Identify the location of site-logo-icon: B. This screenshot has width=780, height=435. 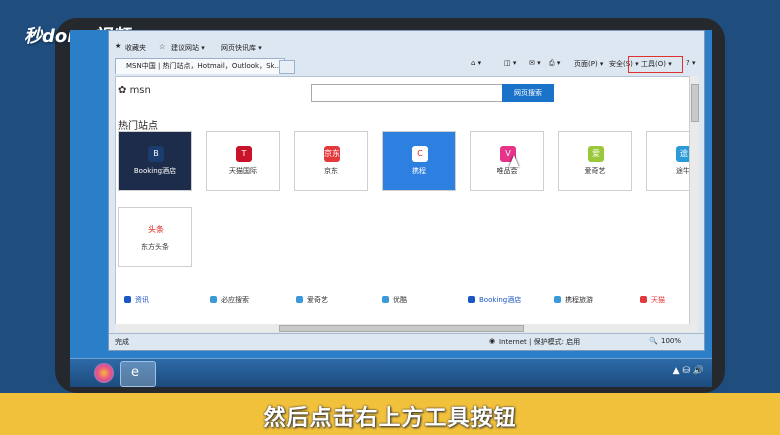
(156, 154).